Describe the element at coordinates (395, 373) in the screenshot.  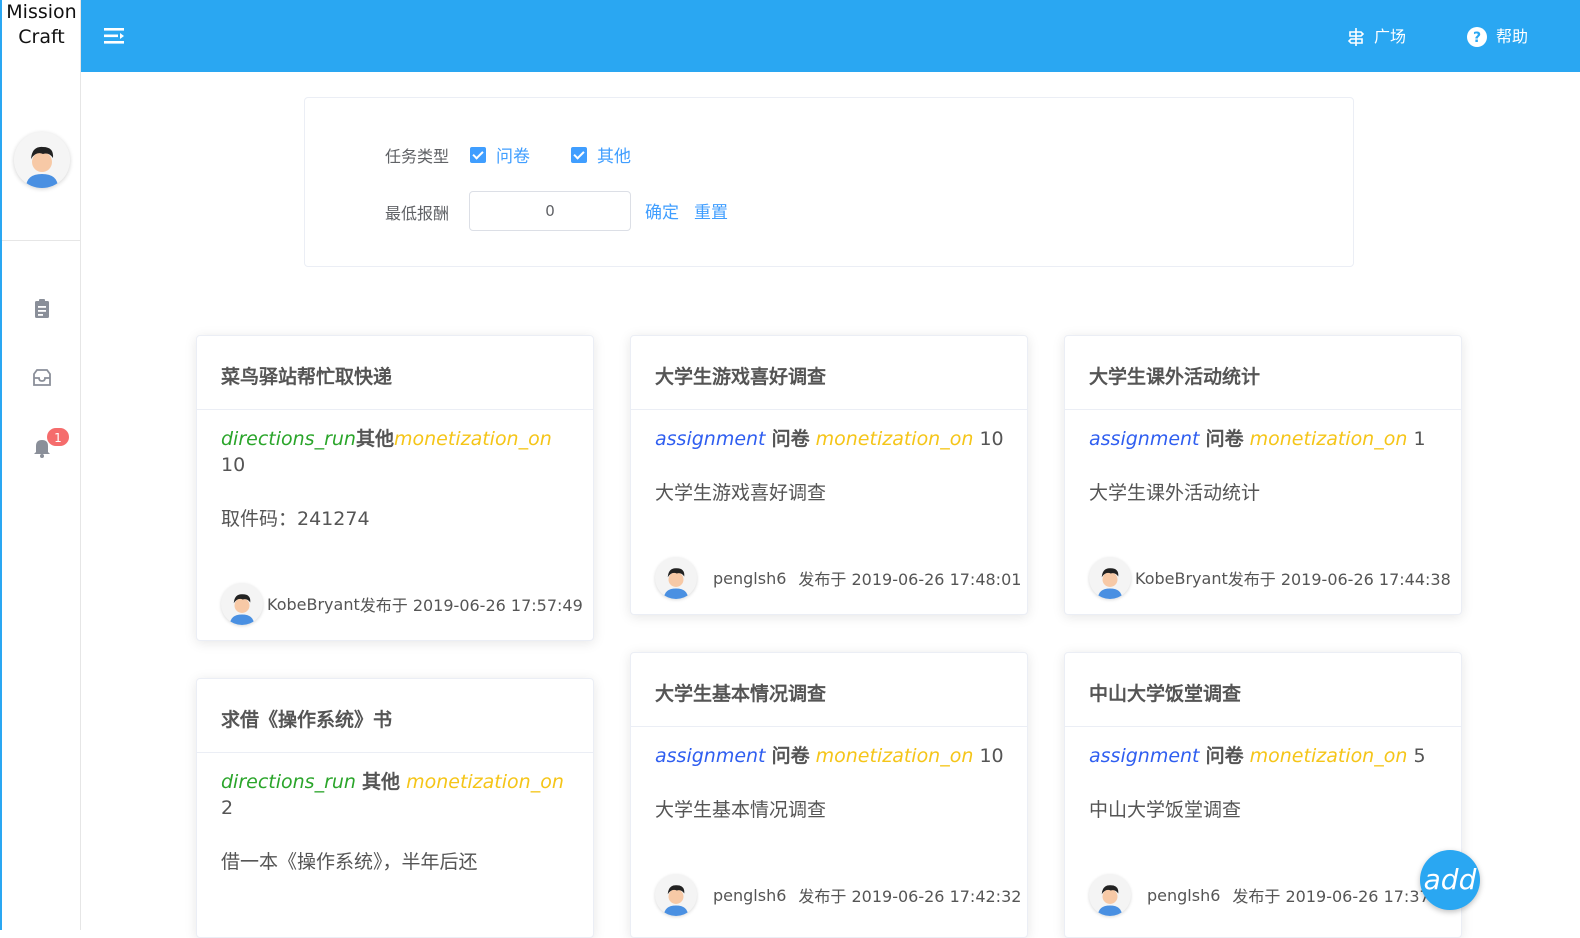
I see `card-title: 菜鸟驿站帮忙取快递` at that location.